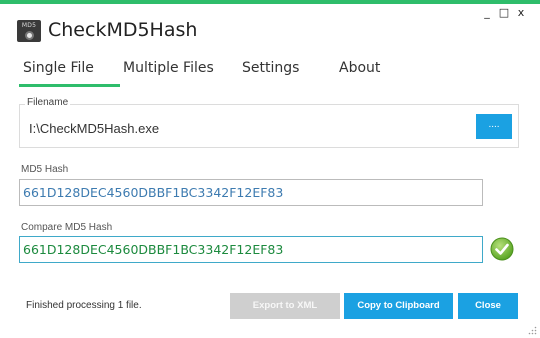  Describe the element at coordinates (487, 13) in the screenshot. I see `minimize-button: _` at that location.